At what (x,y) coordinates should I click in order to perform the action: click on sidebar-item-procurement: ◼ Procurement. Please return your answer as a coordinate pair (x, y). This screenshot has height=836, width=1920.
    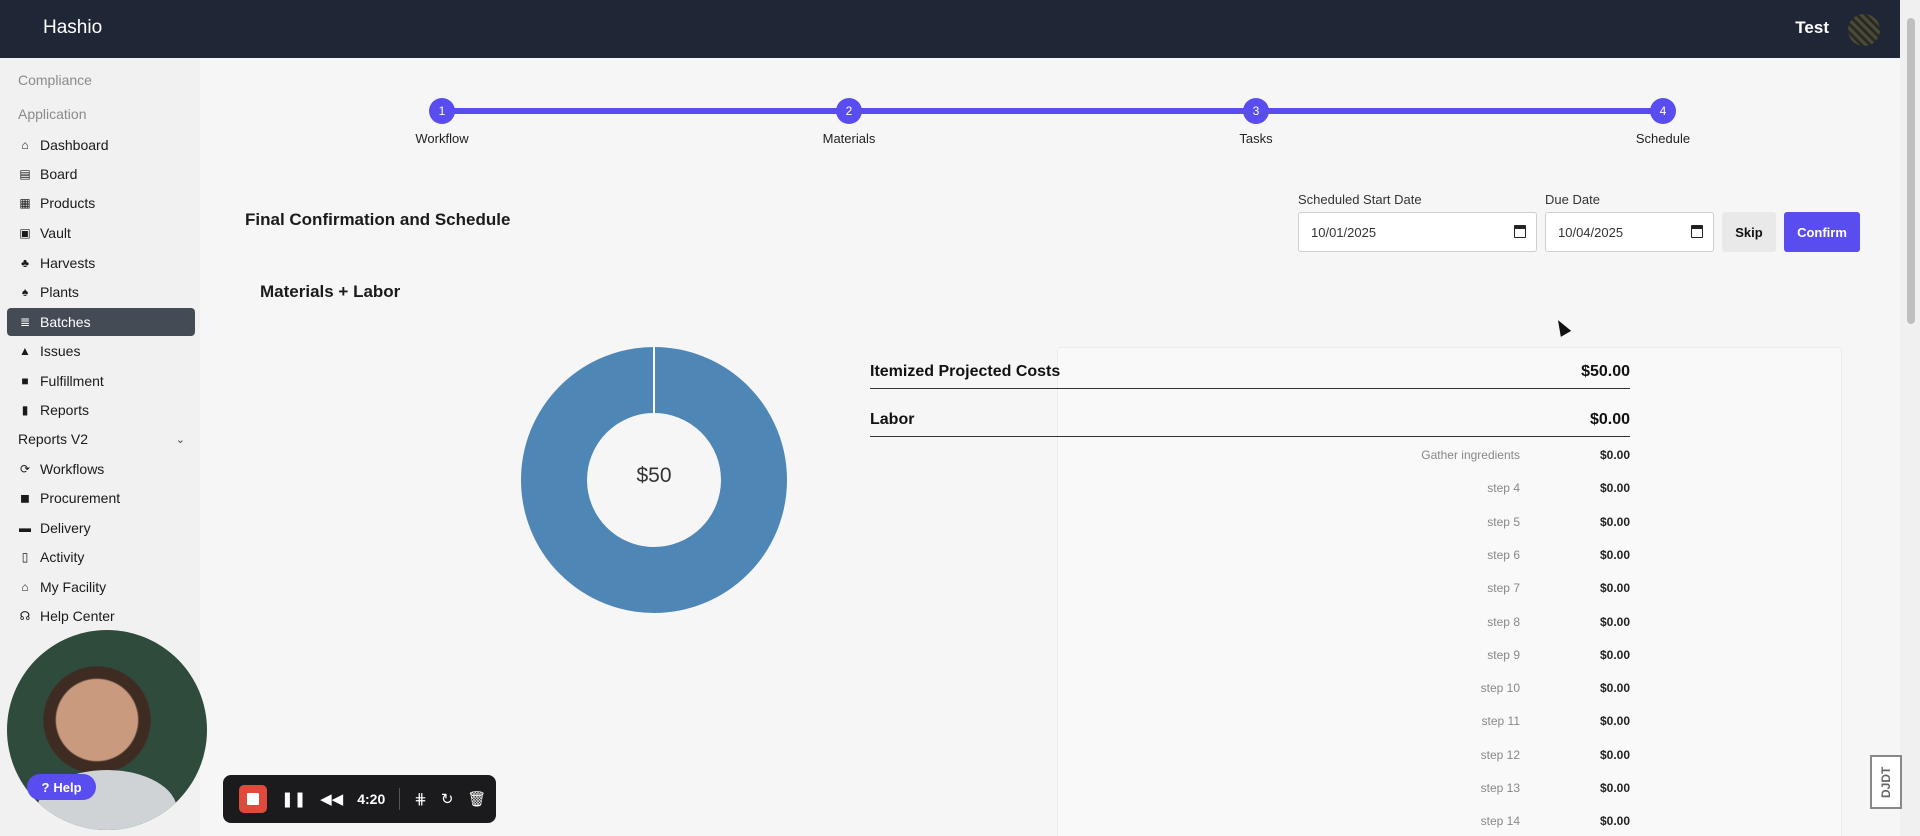
    Looking at the image, I should click on (101, 498).